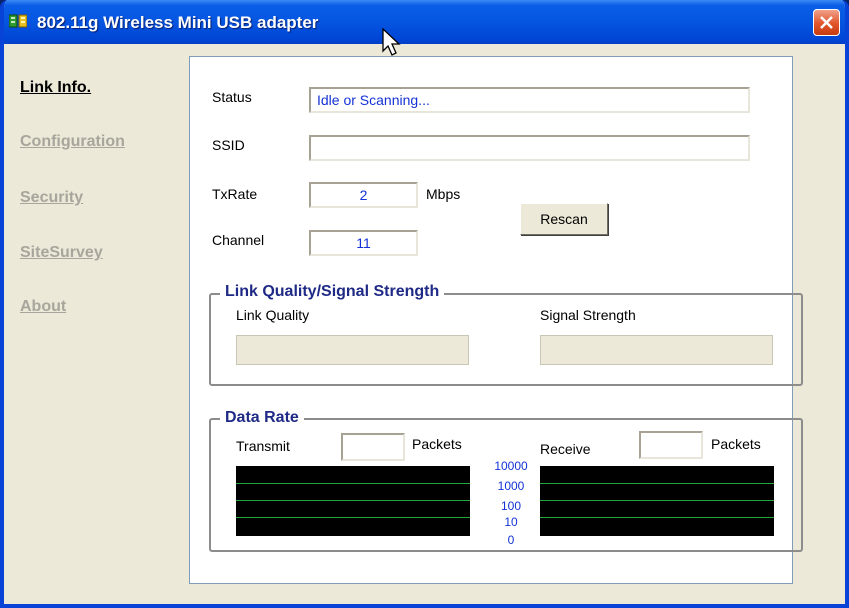 This screenshot has width=849, height=608. What do you see at coordinates (511, 540) in the screenshot?
I see `scale-label-0: 0` at bounding box center [511, 540].